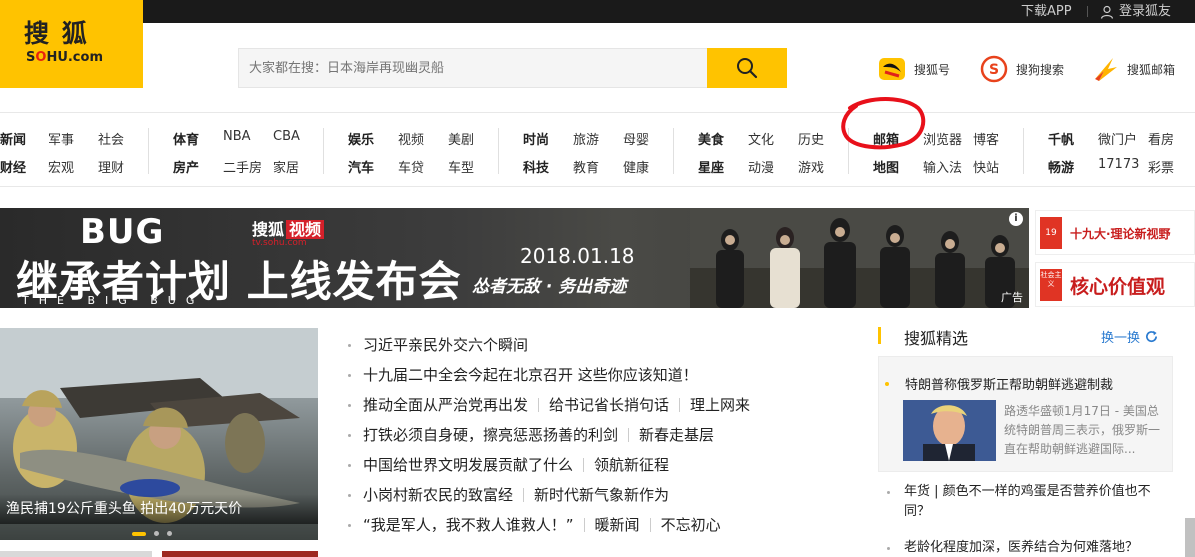 The image size is (1195, 557). I want to click on featured-thumbnail, so click(949, 430).